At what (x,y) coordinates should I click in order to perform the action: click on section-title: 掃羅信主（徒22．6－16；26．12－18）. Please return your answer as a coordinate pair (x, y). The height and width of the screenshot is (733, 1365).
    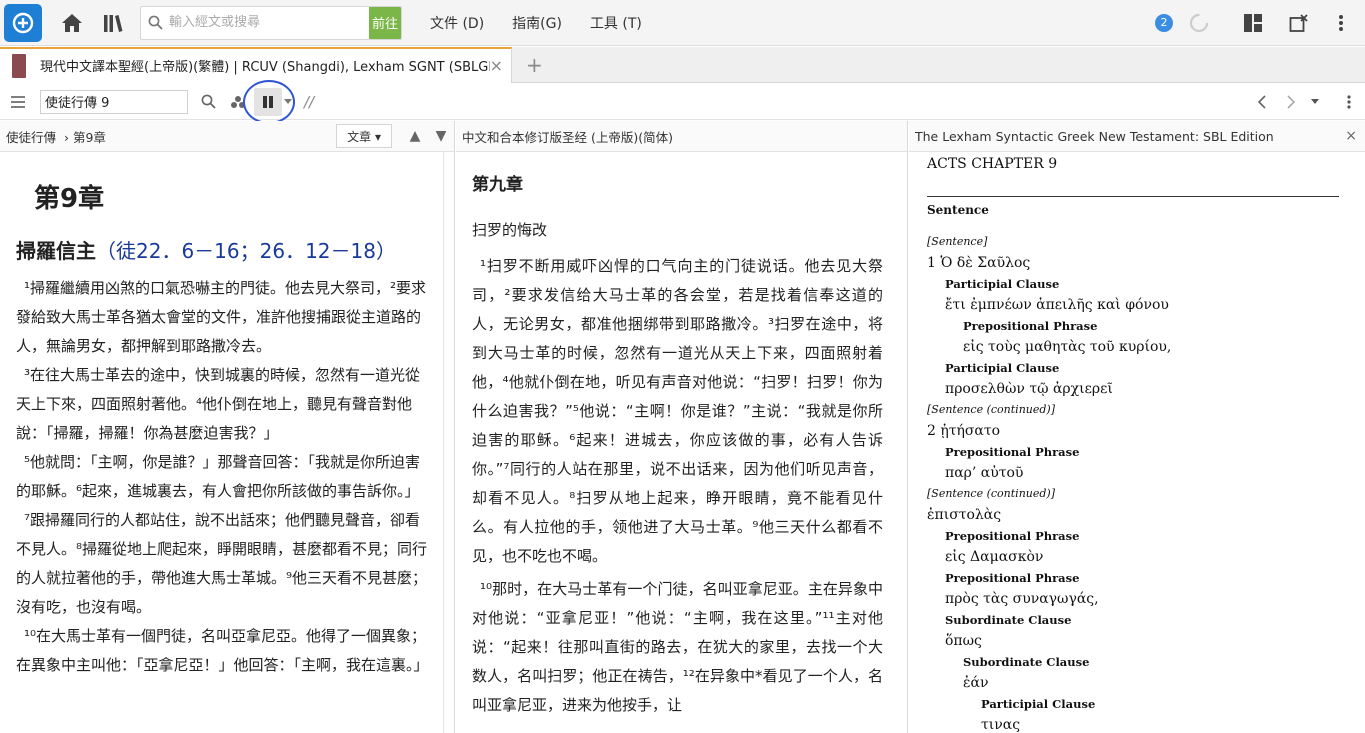
    Looking at the image, I should click on (206, 251).